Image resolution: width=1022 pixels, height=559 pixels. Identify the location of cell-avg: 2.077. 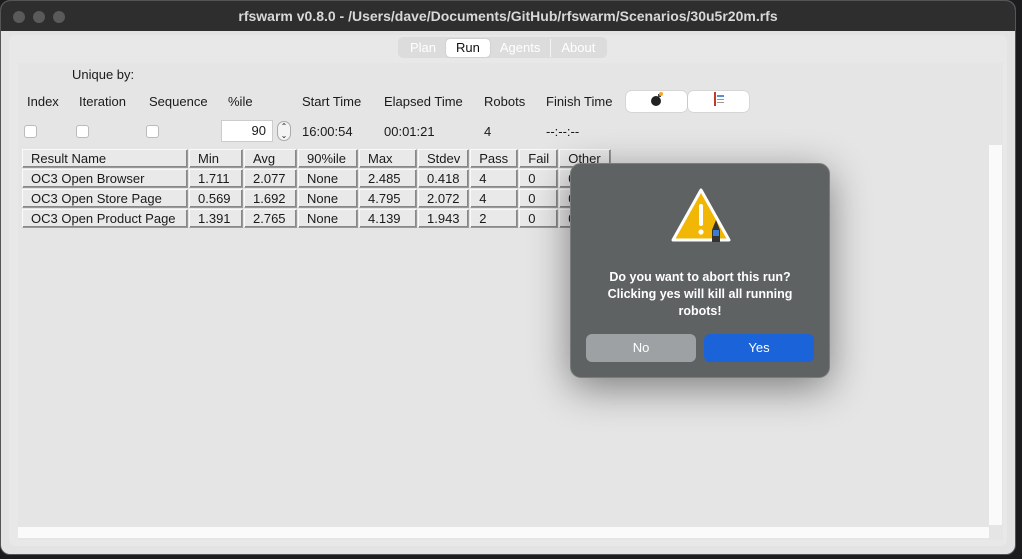
(270, 178).